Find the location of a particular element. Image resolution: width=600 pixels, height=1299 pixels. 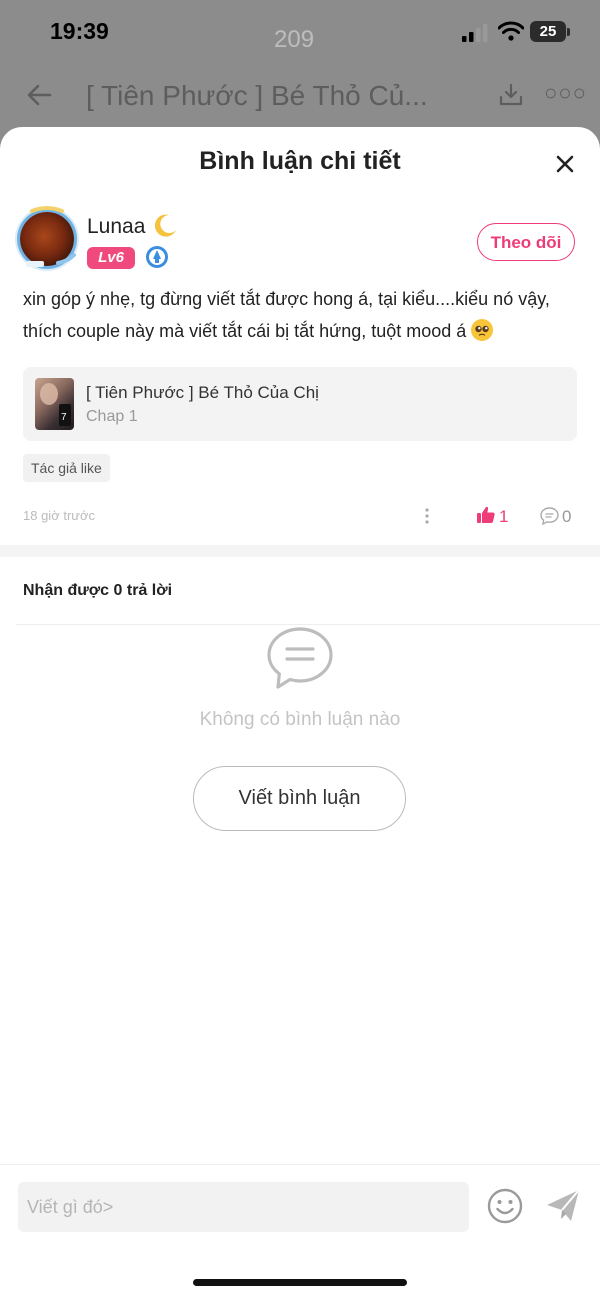

replies-heading: Nhận được 0 trả lời is located at coordinates (98, 590).